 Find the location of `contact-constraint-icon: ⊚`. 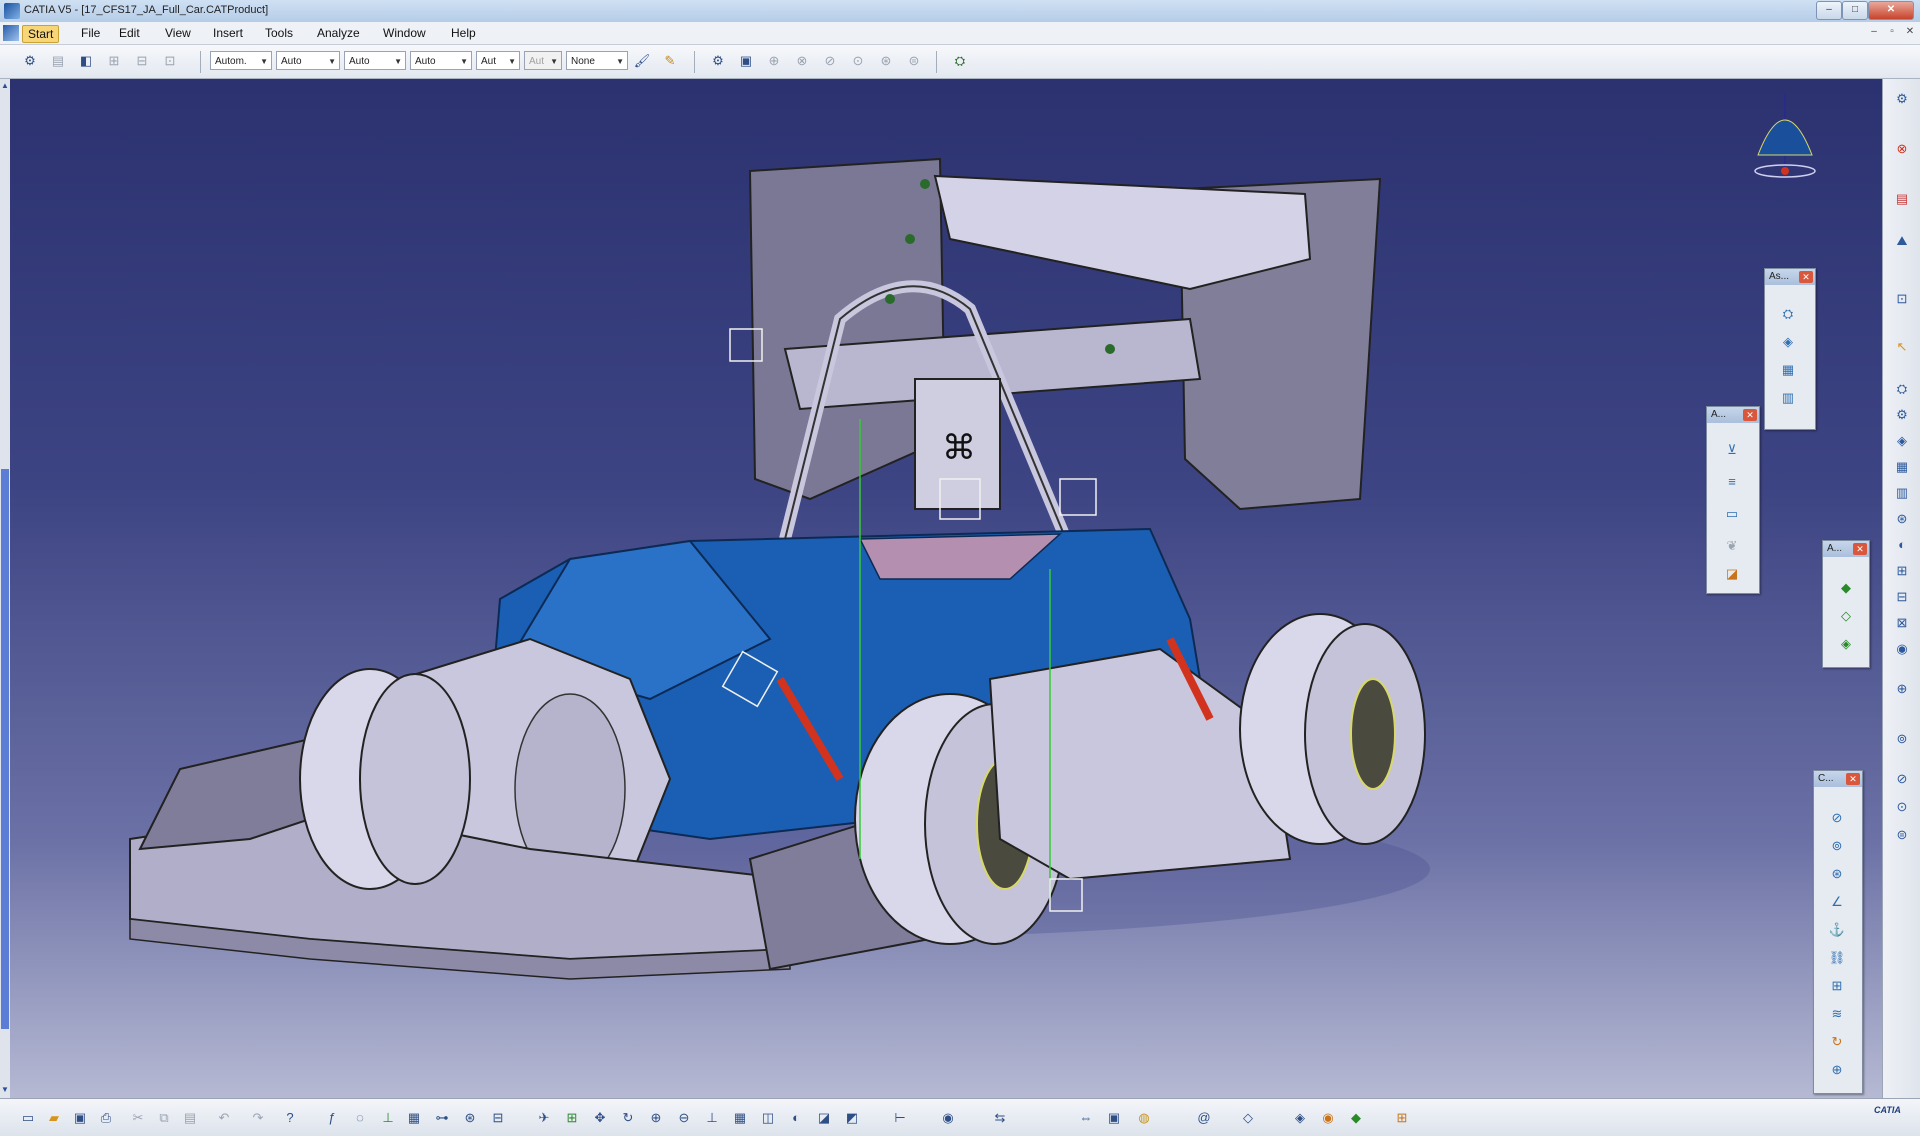

contact-constraint-icon: ⊚ is located at coordinates (1837, 846).